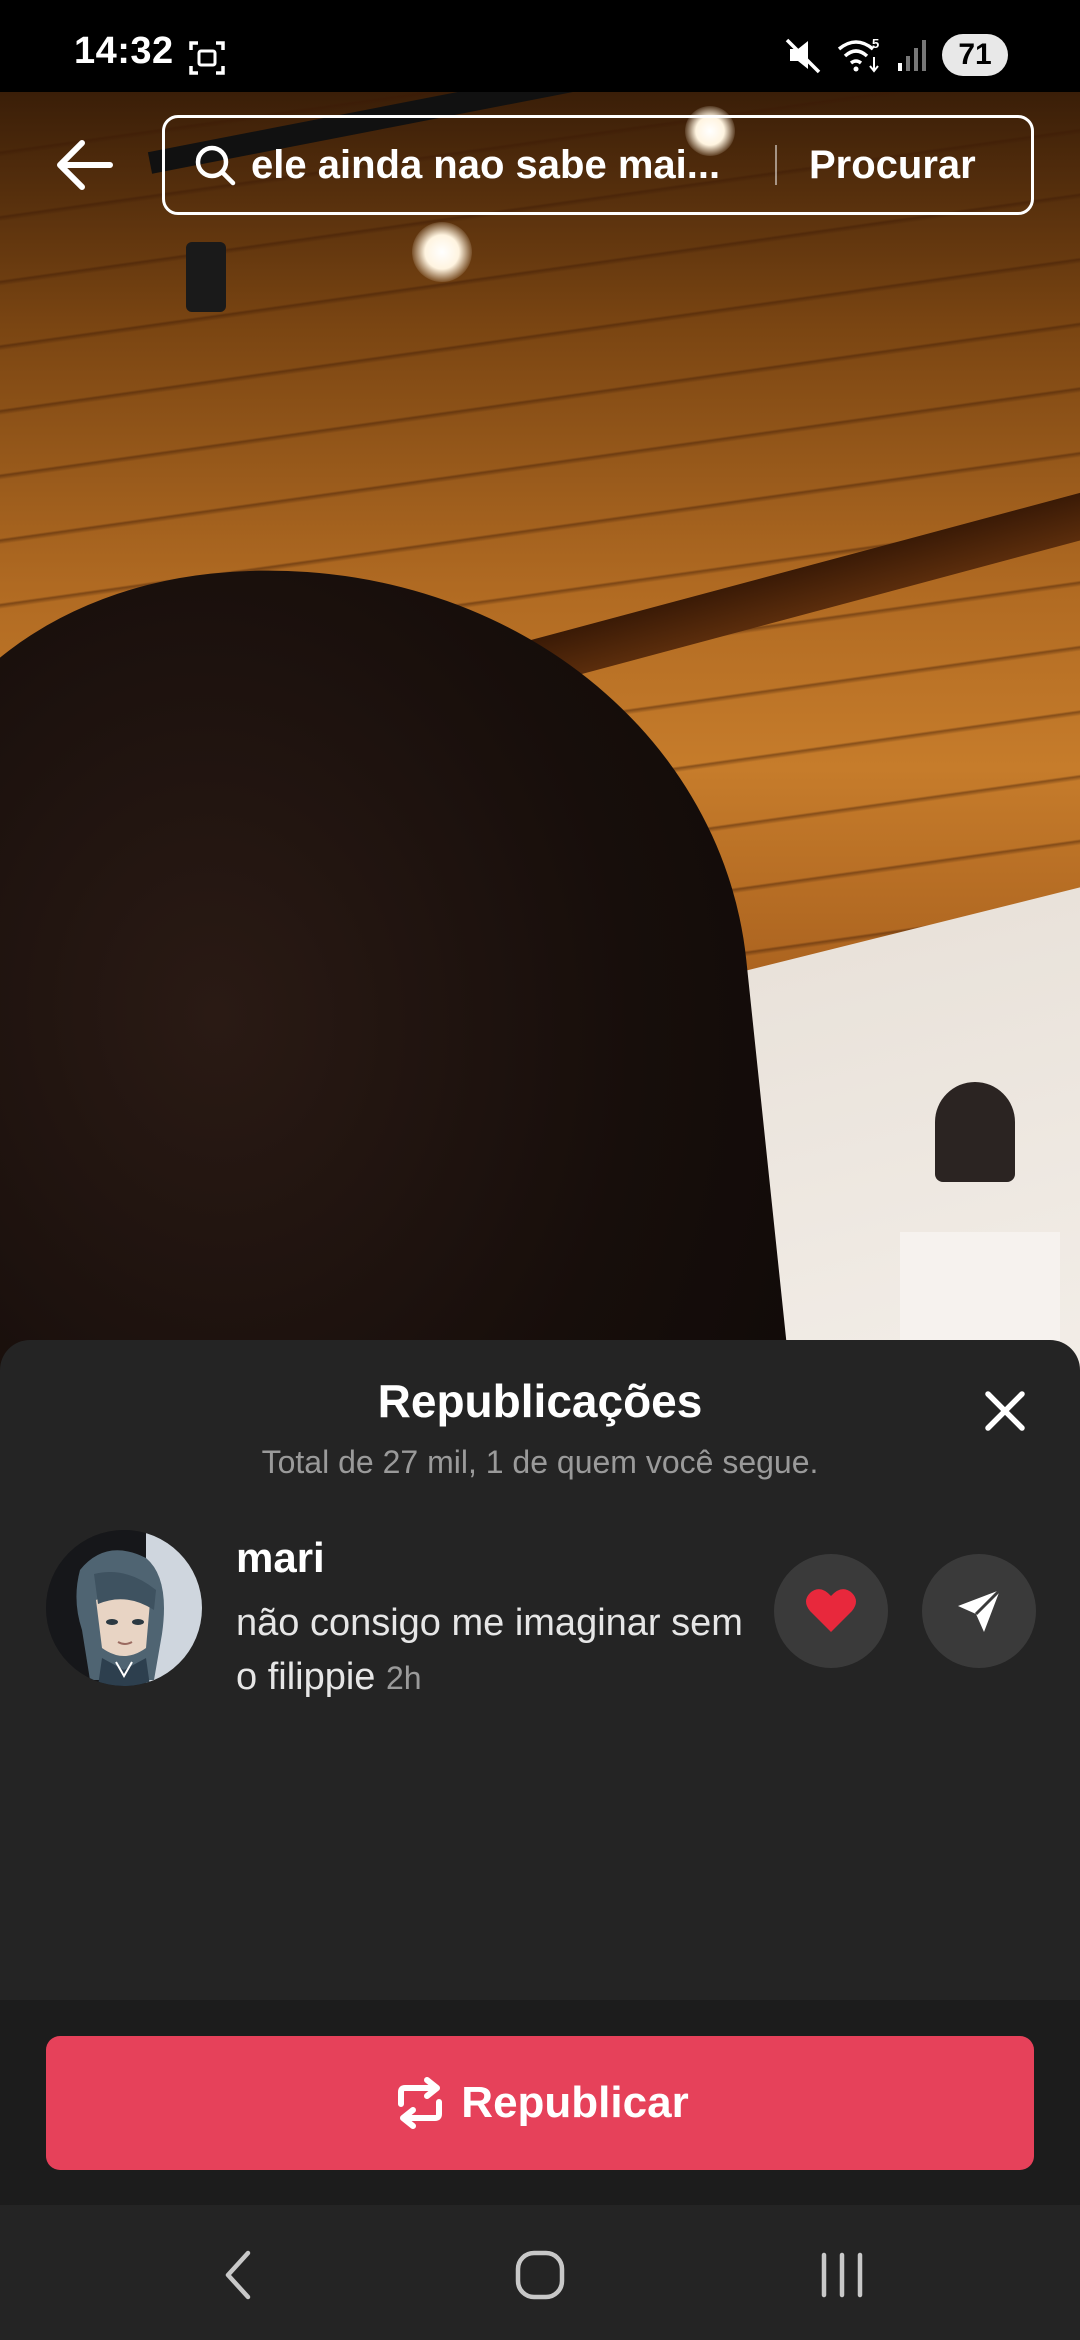 This screenshot has width=1080, height=2340. Describe the element at coordinates (912, 55) in the screenshot. I see `signal-icon` at that location.